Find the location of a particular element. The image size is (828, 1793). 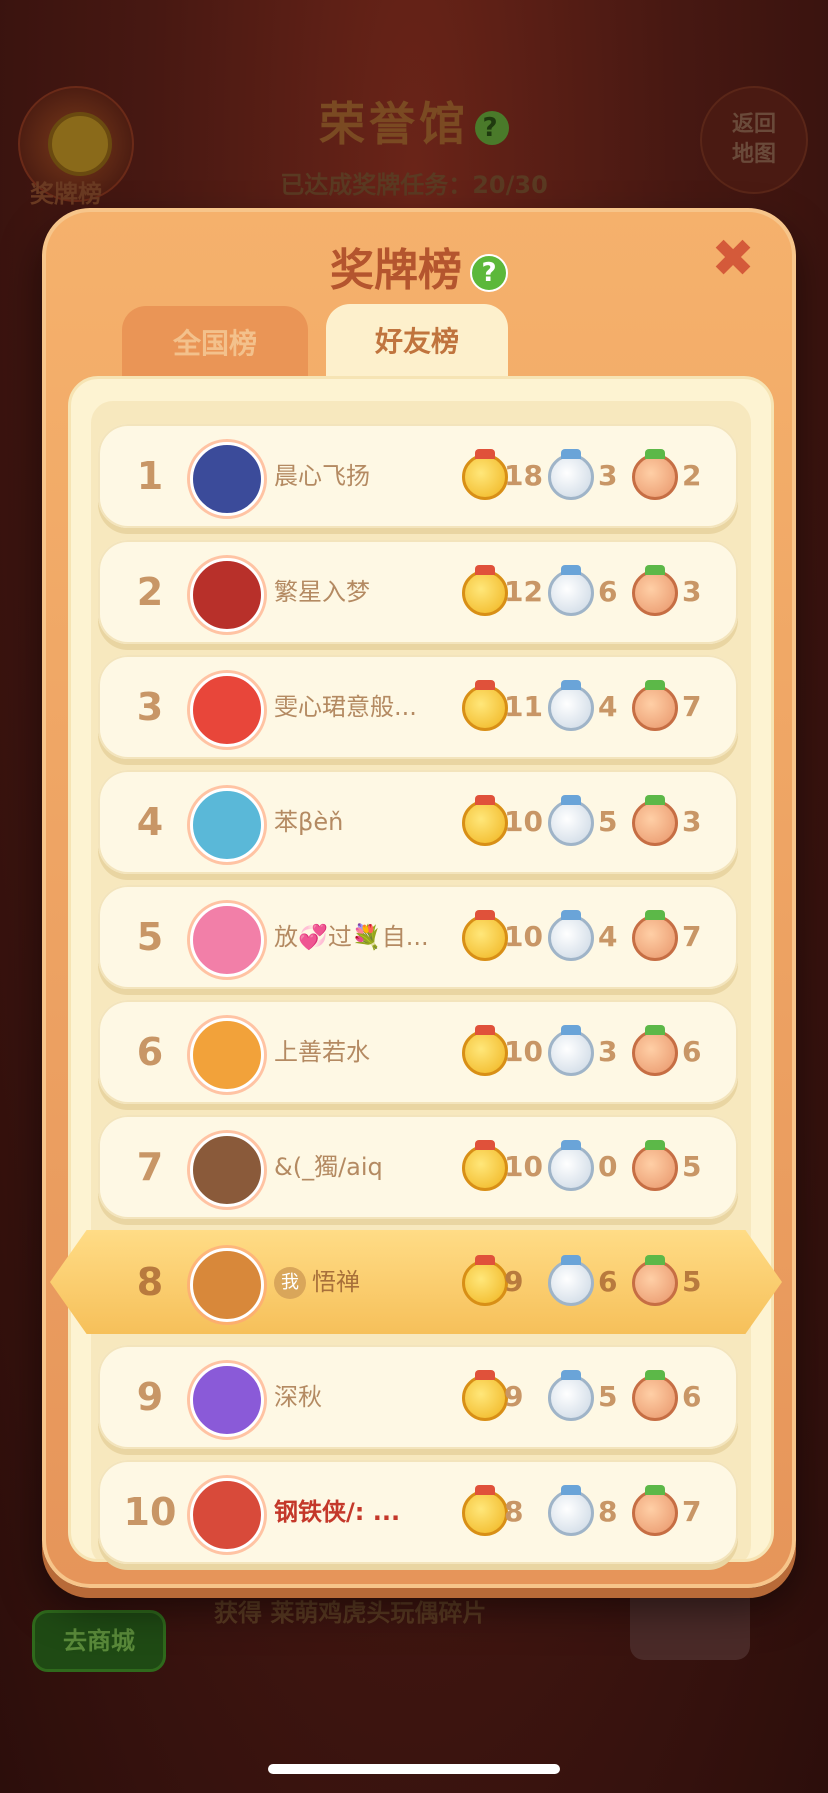

gold-count: 12 is located at coordinates (523, 591).